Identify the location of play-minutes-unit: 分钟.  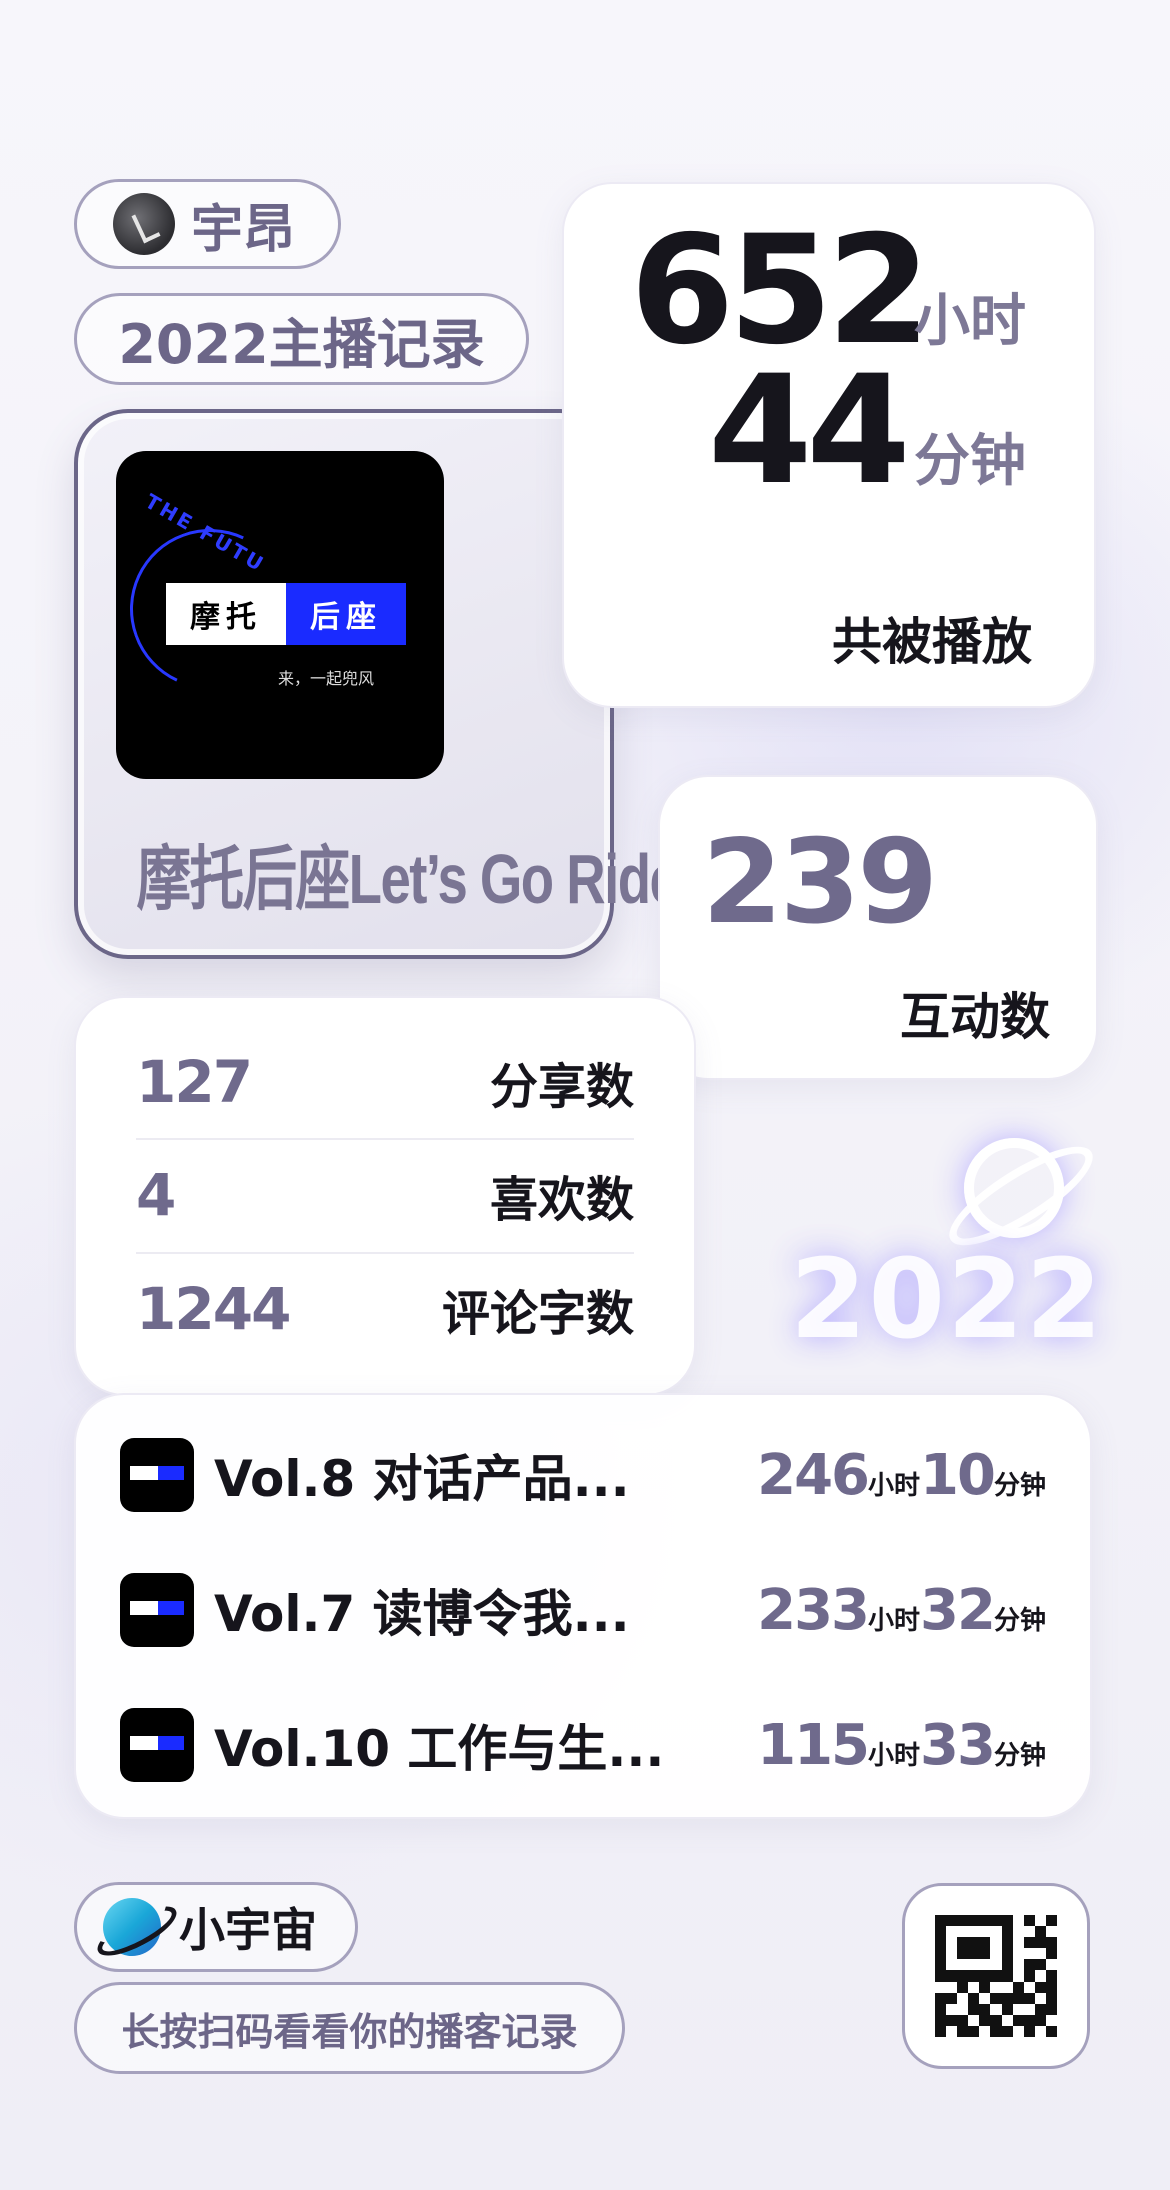
(970, 461).